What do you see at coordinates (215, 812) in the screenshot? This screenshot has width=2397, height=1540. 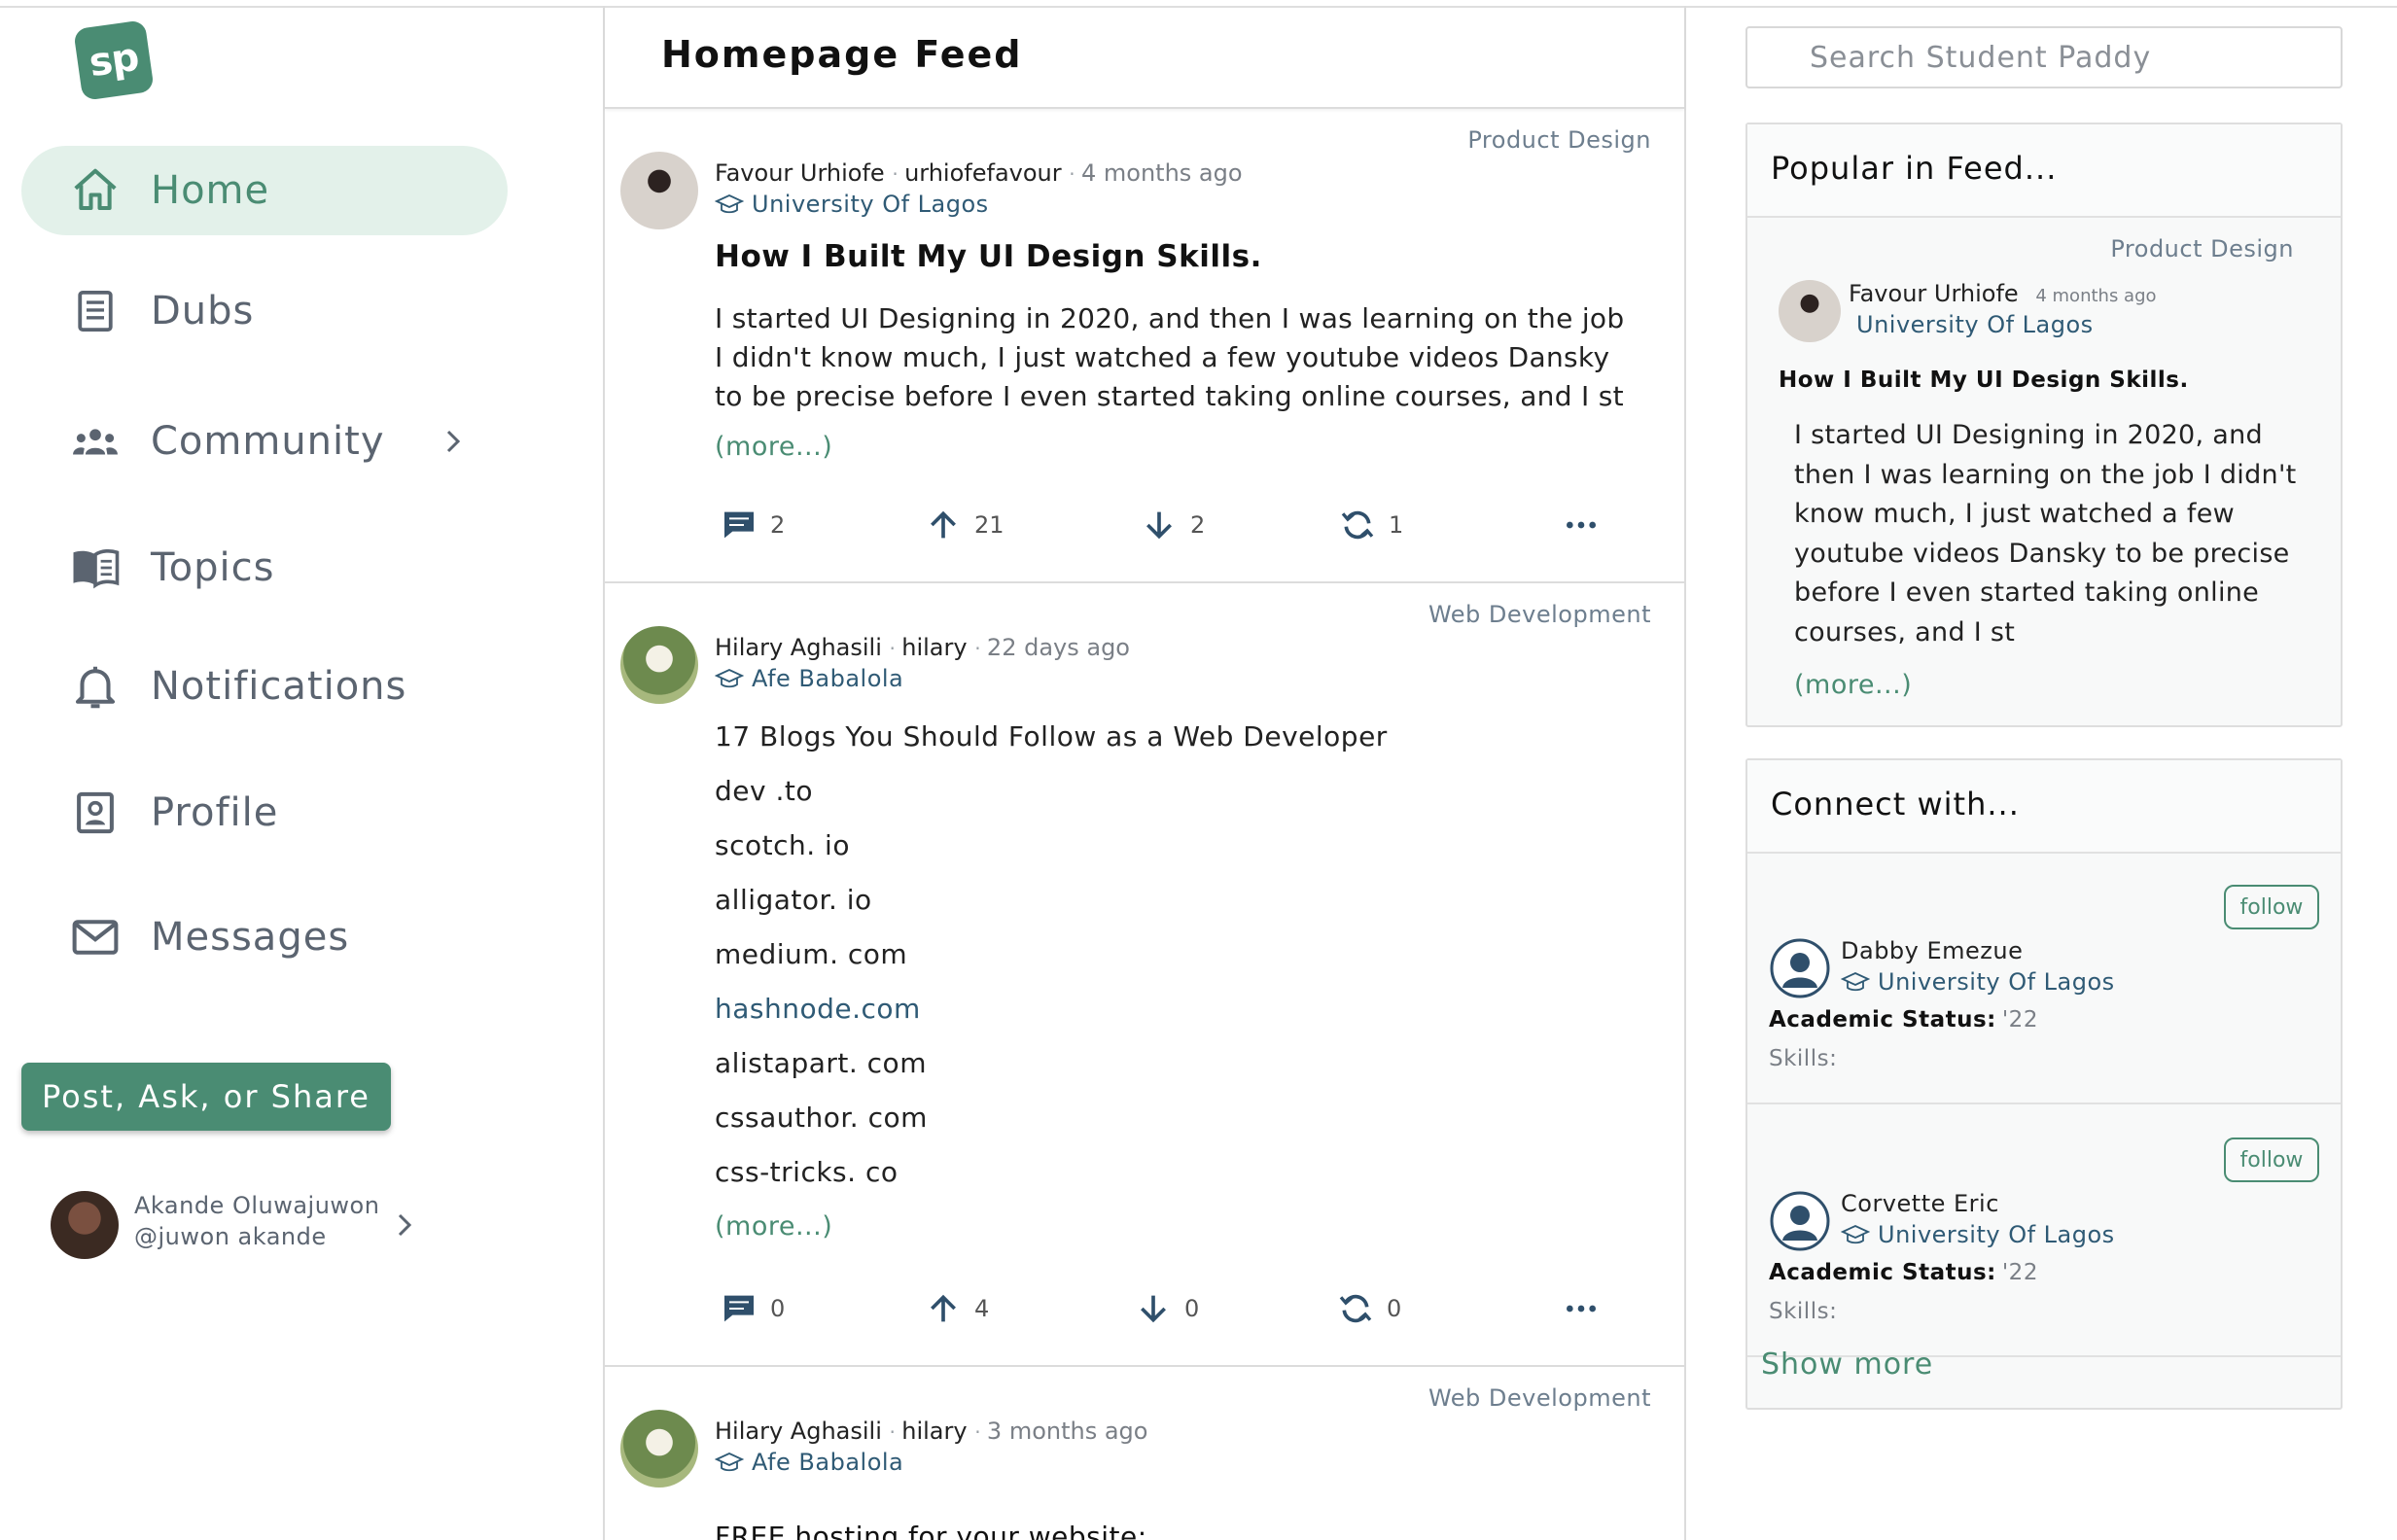 I see `sidebar-item-label: Profile` at bounding box center [215, 812].